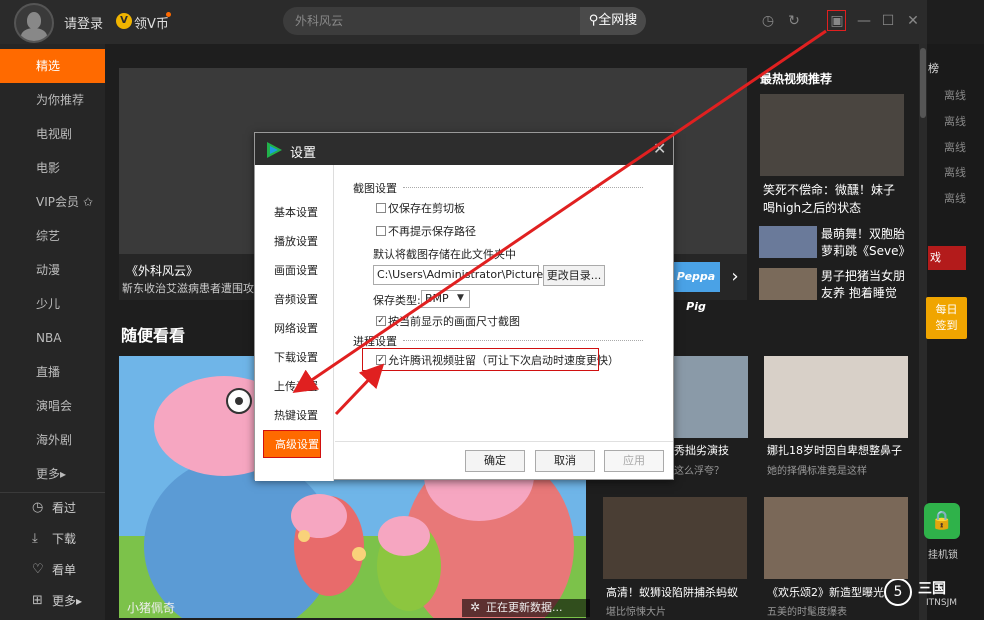  What do you see at coordinates (52, 440) in the screenshot?
I see `nav-overseas: 海外剧` at bounding box center [52, 440].